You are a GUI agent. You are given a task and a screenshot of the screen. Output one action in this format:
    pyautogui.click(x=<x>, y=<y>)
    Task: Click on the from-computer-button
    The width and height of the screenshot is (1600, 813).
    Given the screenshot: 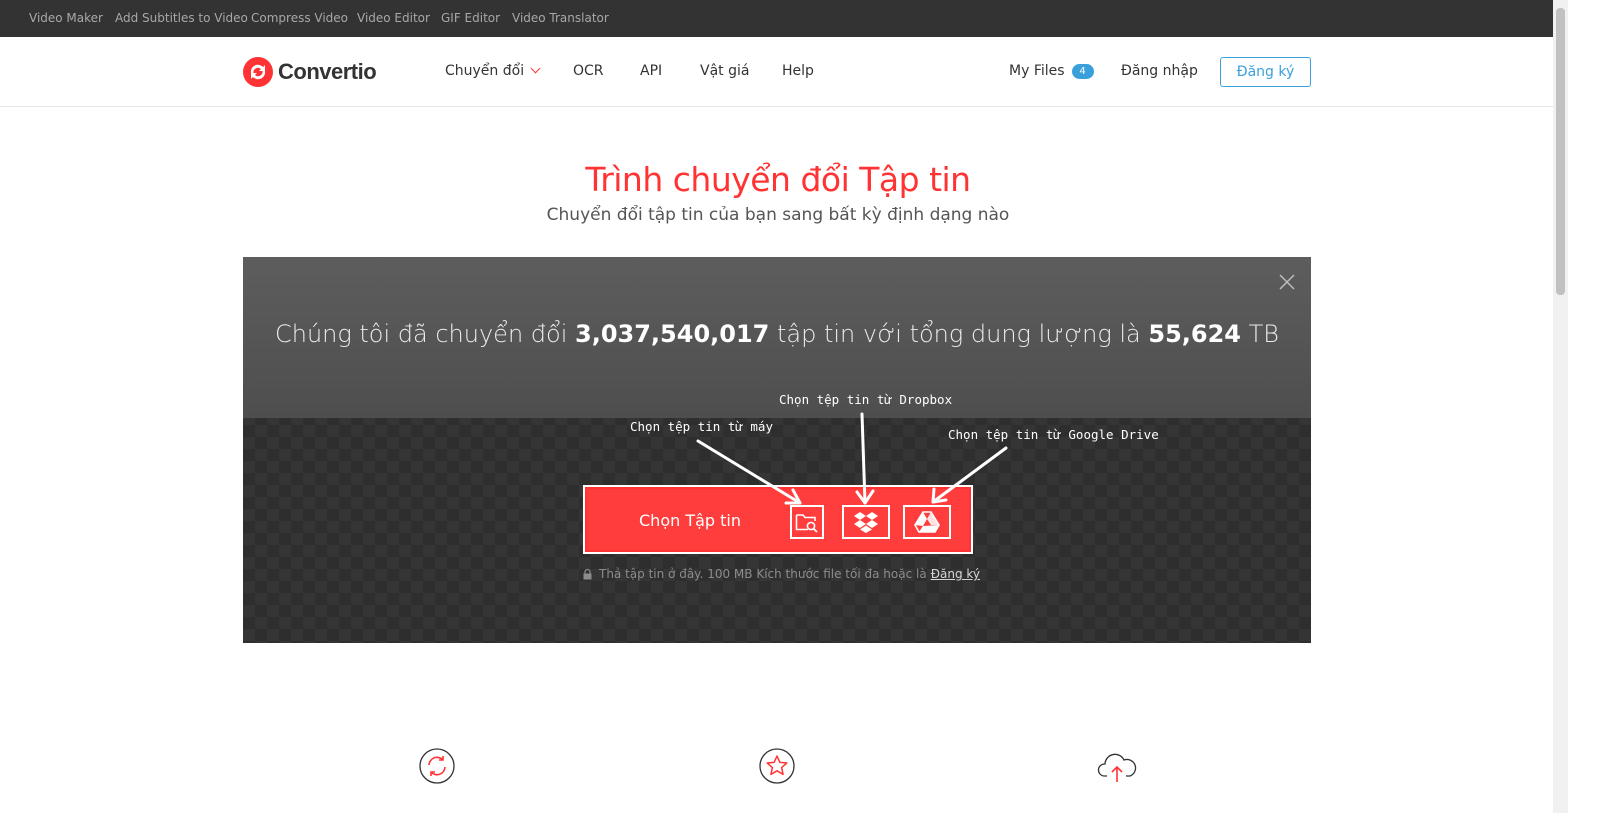 What is the action you would take?
    pyautogui.click(x=807, y=522)
    